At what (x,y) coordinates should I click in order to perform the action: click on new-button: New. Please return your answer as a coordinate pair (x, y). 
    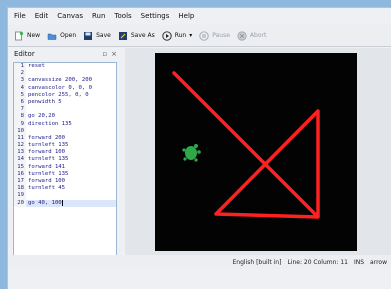
    Looking at the image, I should click on (27, 36).